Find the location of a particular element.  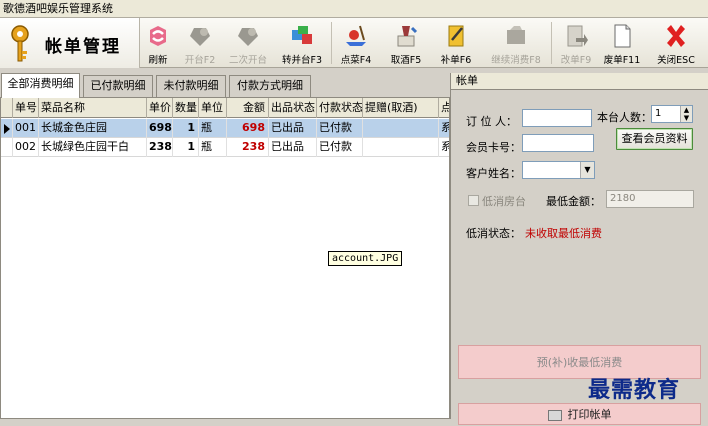

open-table-icon is located at coordinates (200, 37).